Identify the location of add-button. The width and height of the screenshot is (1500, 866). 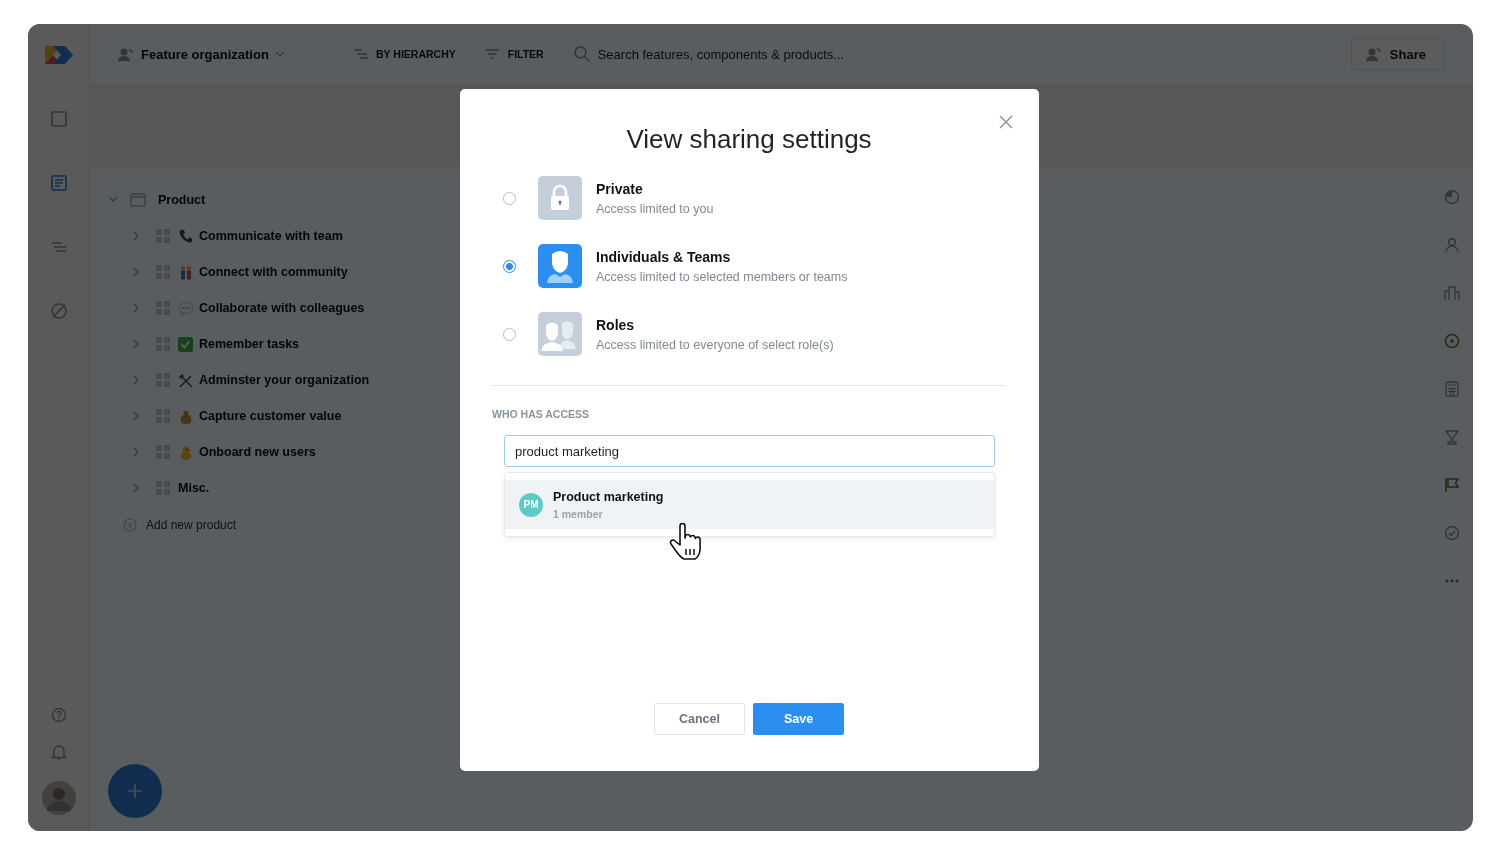
(135, 791).